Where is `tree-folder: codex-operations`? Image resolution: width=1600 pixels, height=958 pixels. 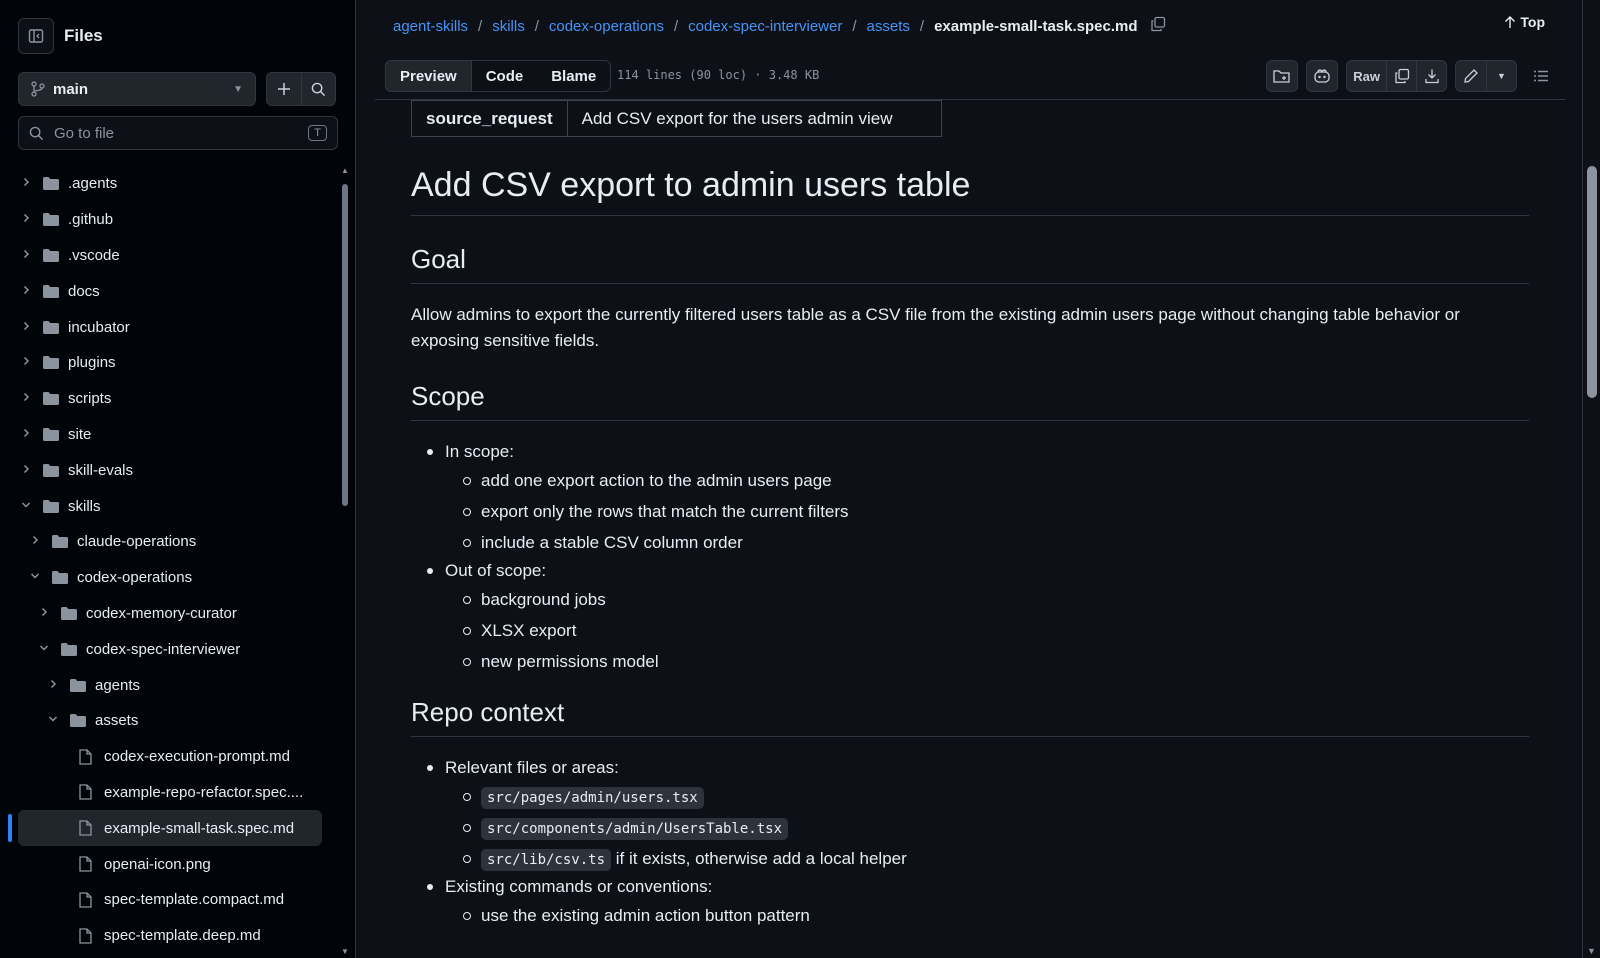
tree-folder: codex-operations is located at coordinates (169, 578).